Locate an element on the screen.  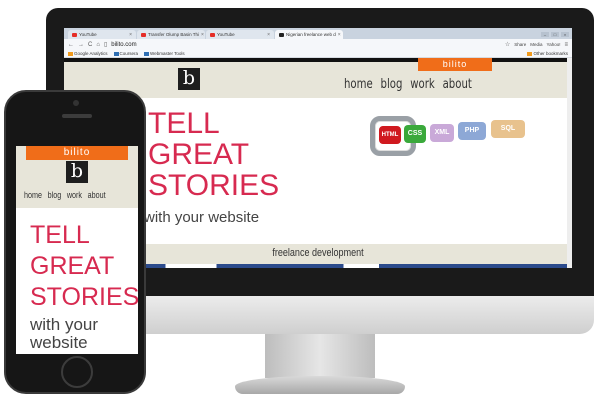
back-icon: ← is located at coordinates (71, 45).